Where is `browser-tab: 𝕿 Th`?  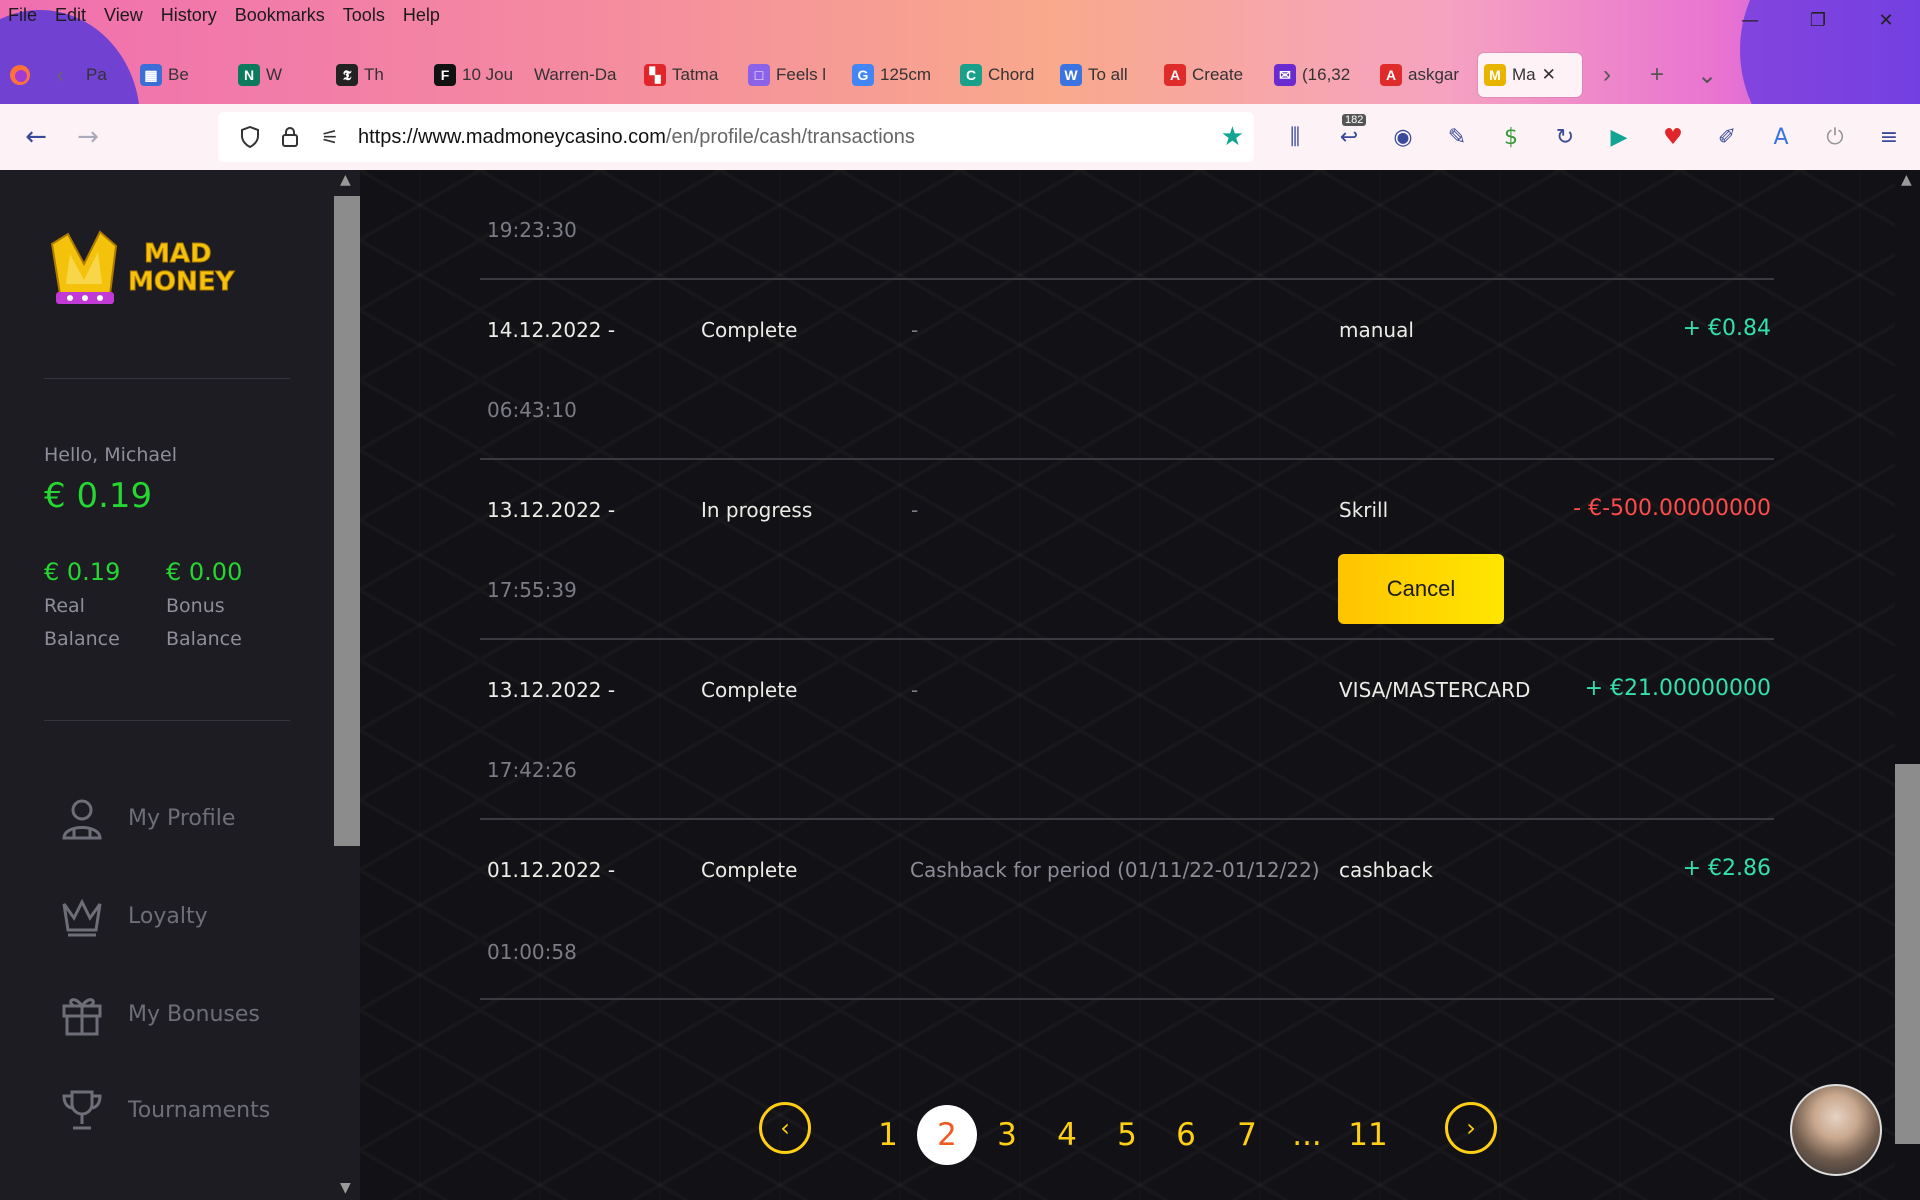 browser-tab: 𝕿 Th is located at coordinates (379, 75).